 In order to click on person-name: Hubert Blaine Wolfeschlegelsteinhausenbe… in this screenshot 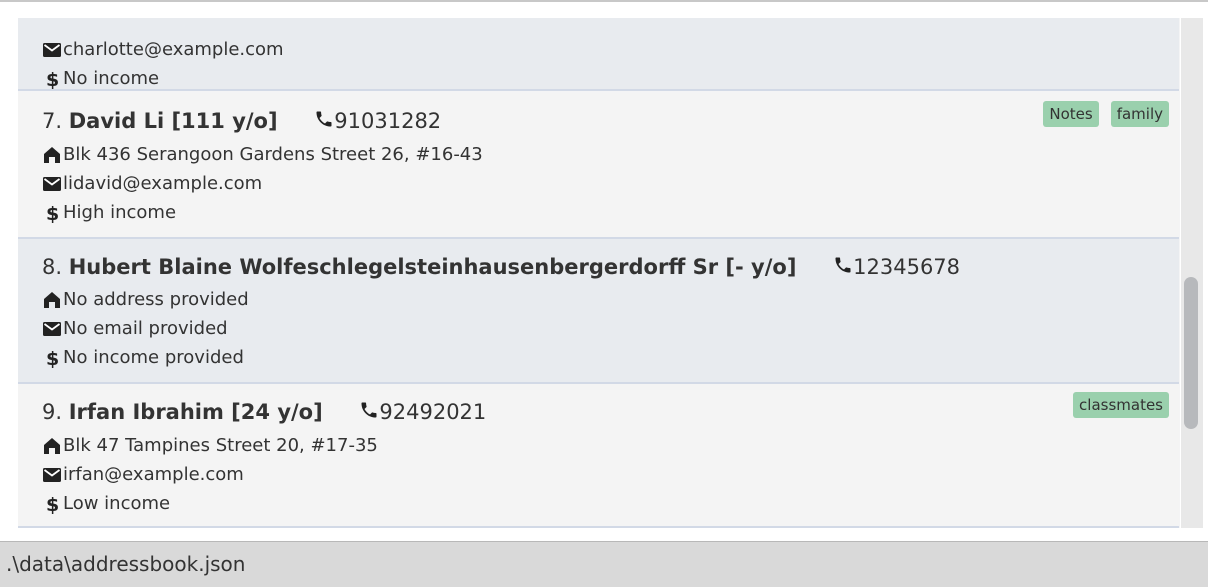, I will do `click(432, 267)`.